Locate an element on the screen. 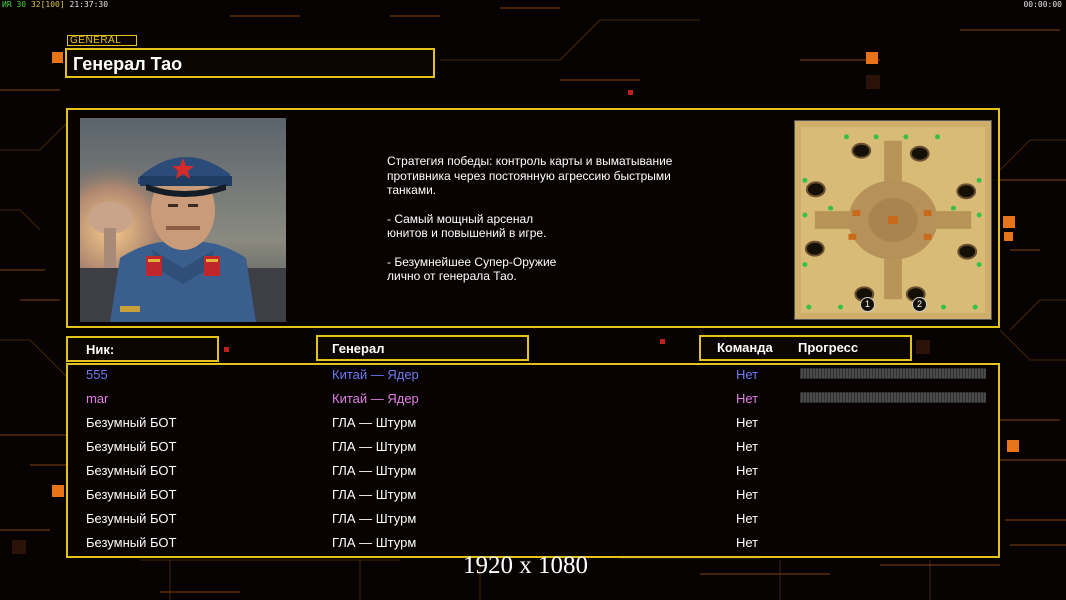  column-progress-label: Прогресс is located at coordinates (828, 347).